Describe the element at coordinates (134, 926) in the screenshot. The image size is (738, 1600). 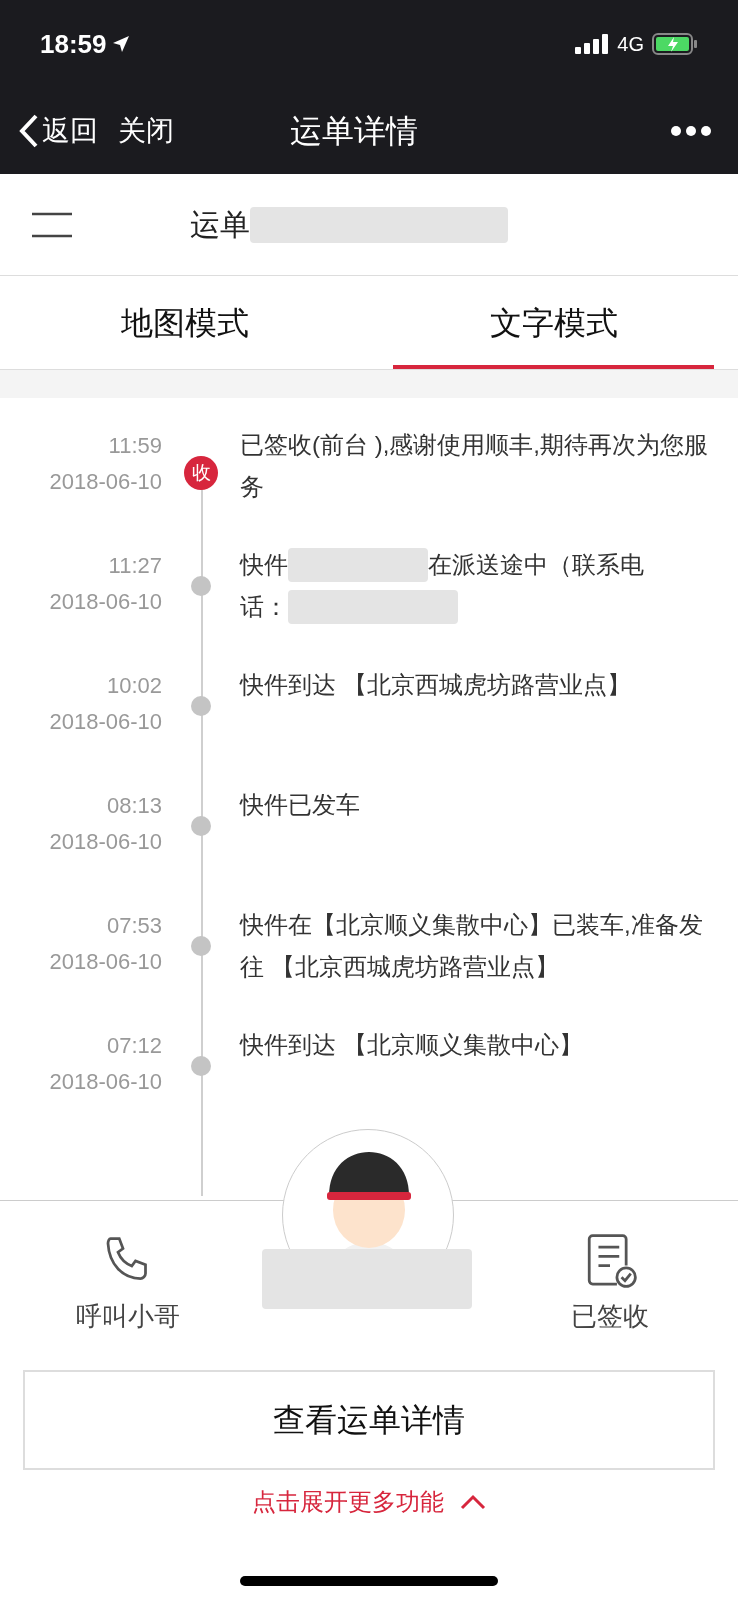
I see `event-time: 07:53` at that location.